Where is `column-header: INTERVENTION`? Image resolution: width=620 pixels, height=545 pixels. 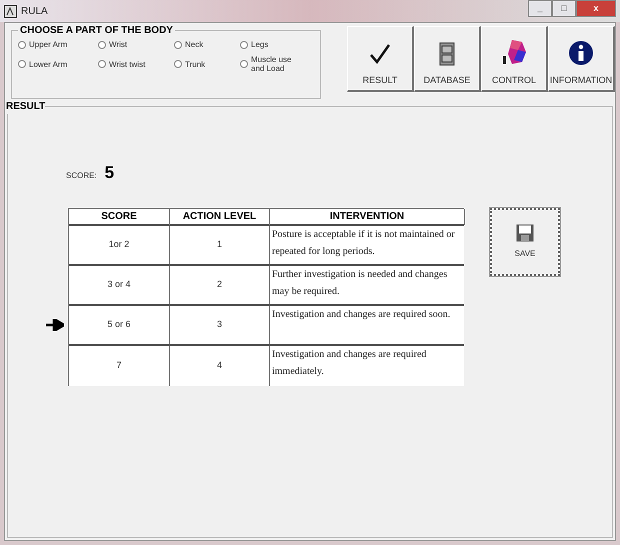 column-header: INTERVENTION is located at coordinates (367, 217).